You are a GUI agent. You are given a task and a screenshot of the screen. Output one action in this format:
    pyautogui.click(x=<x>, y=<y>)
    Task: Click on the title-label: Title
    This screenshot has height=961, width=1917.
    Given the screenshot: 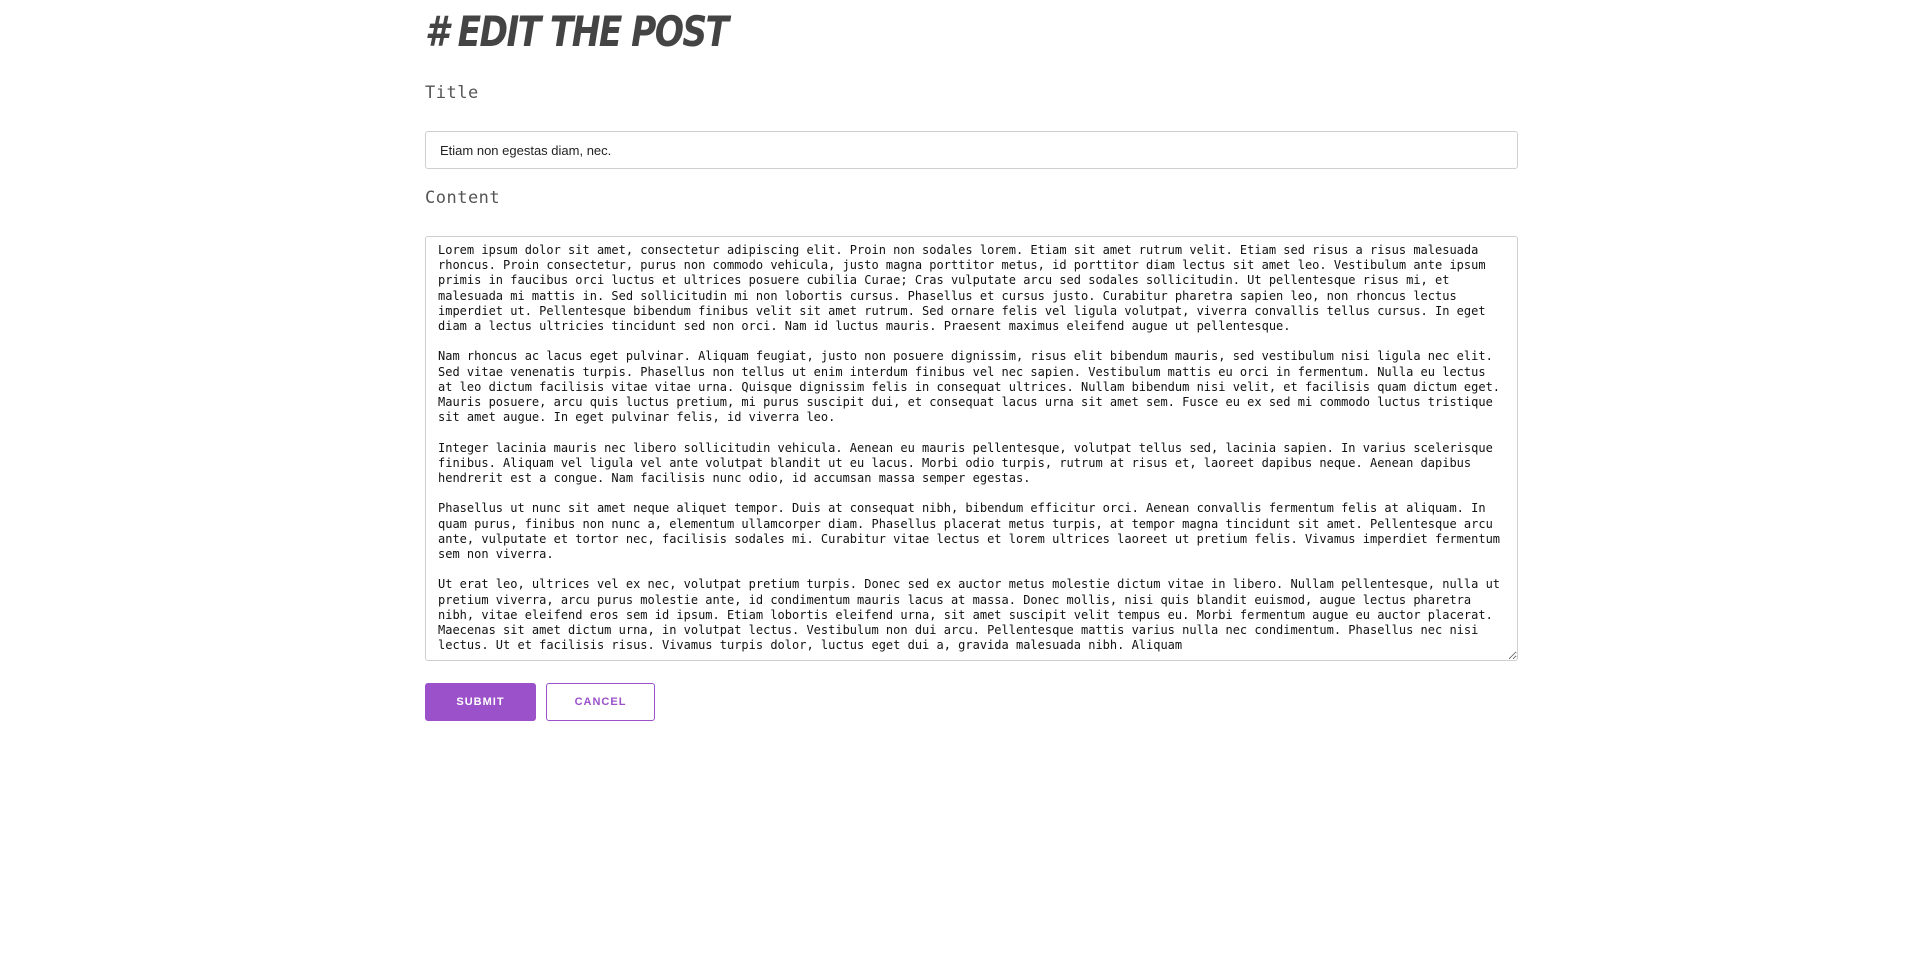 What is the action you would take?
    pyautogui.click(x=452, y=93)
    